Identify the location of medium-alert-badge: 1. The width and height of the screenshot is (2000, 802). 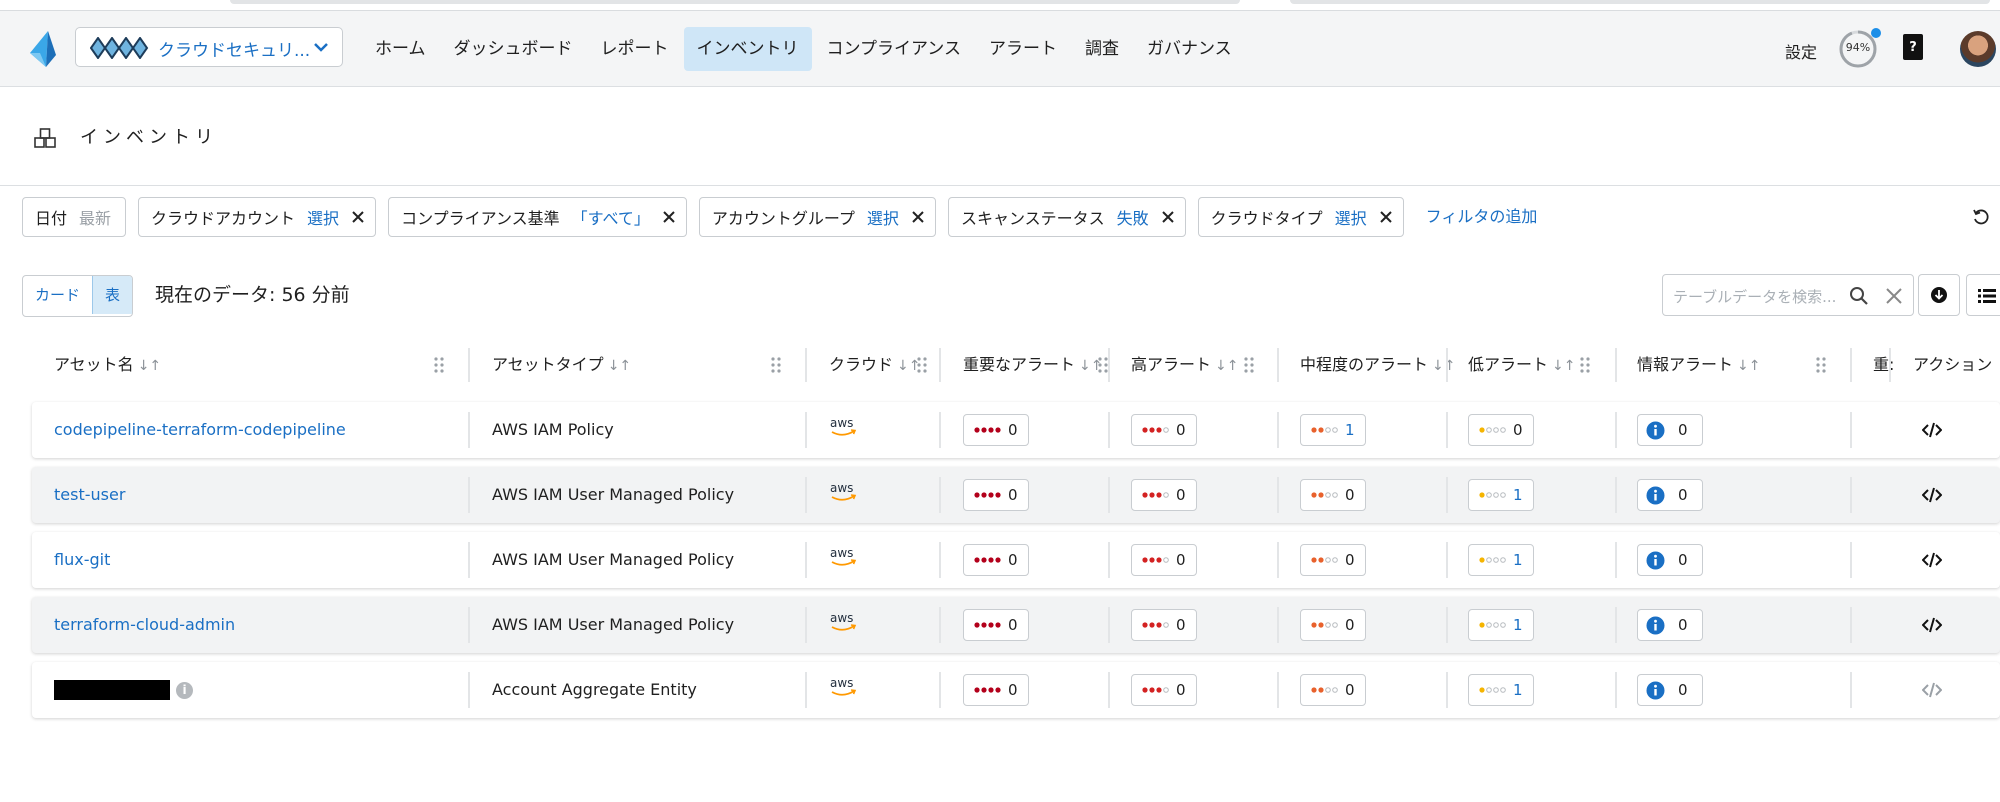
(1333, 430).